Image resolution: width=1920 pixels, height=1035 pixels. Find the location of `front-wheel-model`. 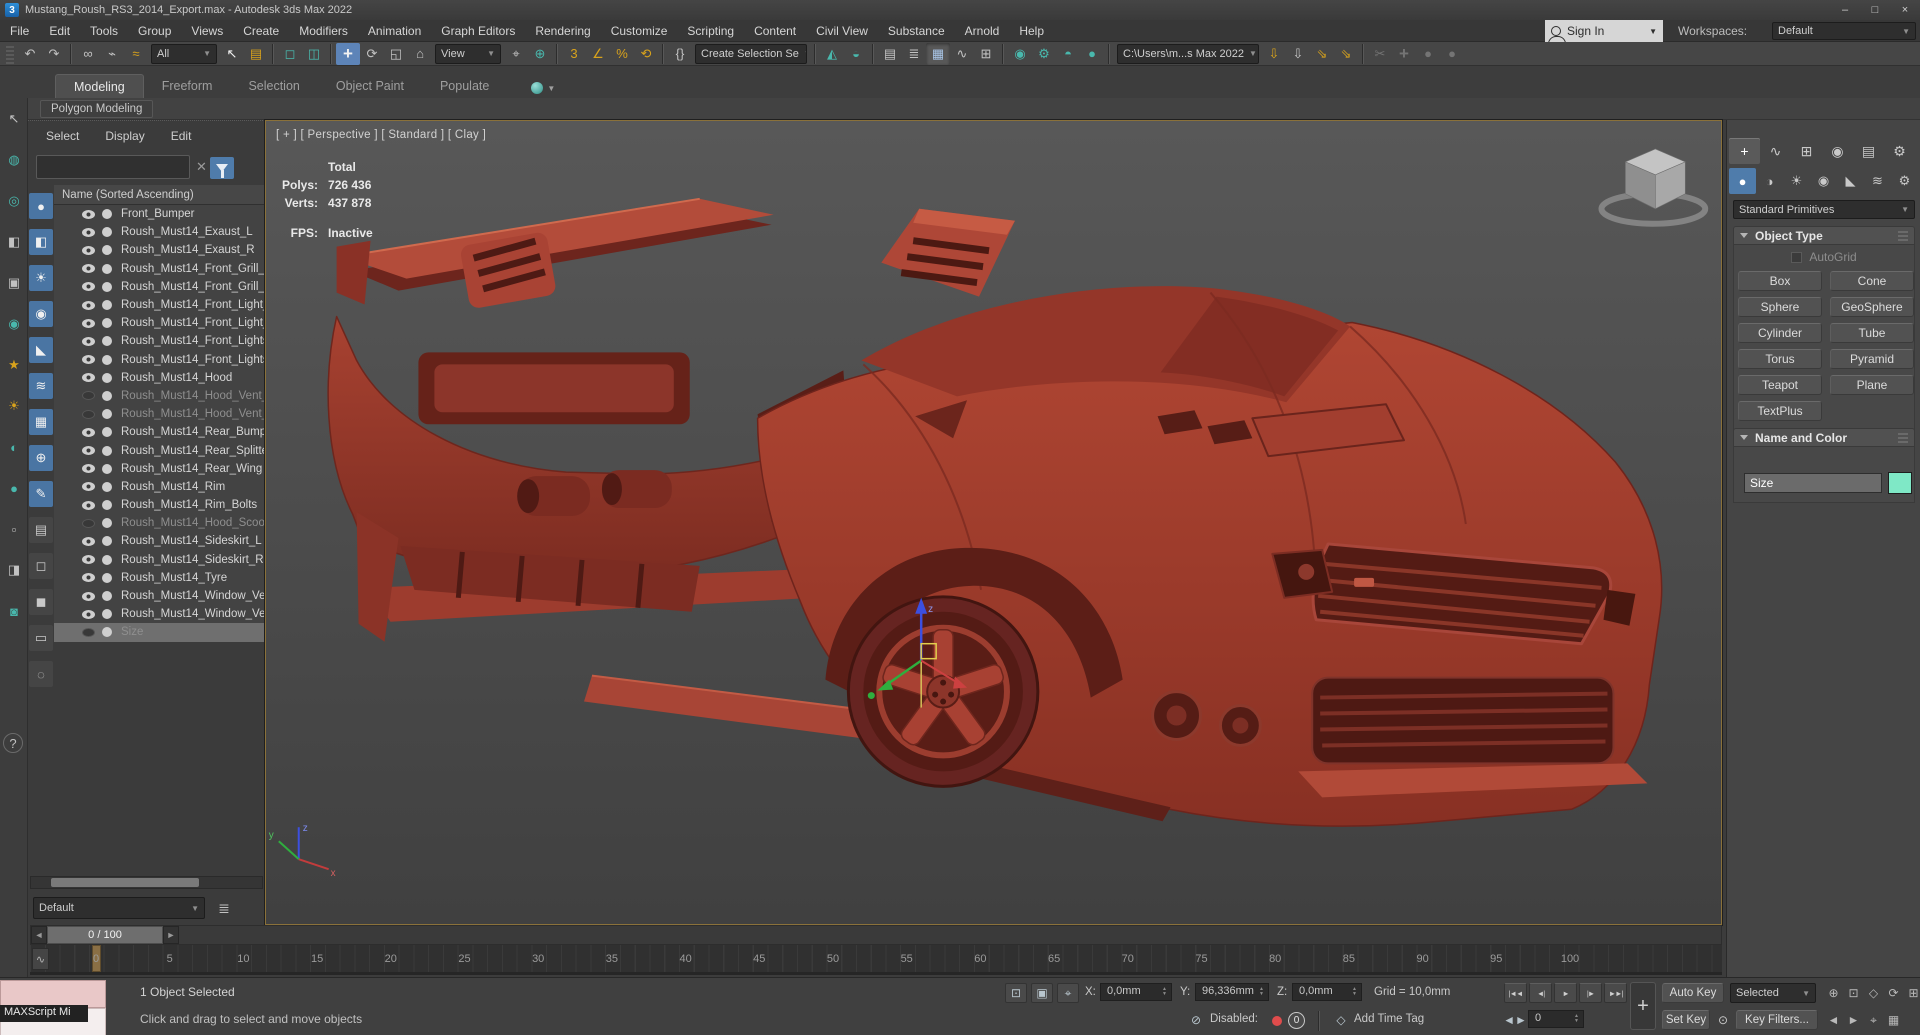

front-wheel-model is located at coordinates (943, 691).